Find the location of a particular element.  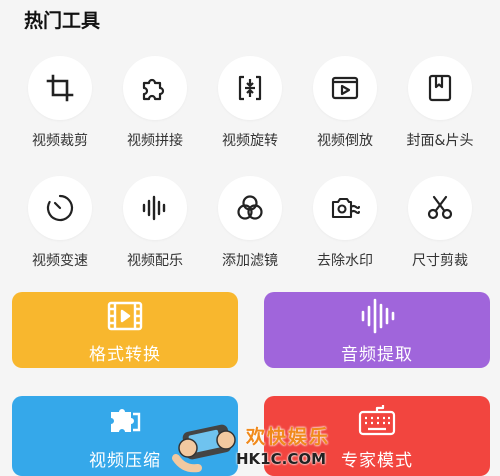

sound-wave-icon is located at coordinates (154, 208).